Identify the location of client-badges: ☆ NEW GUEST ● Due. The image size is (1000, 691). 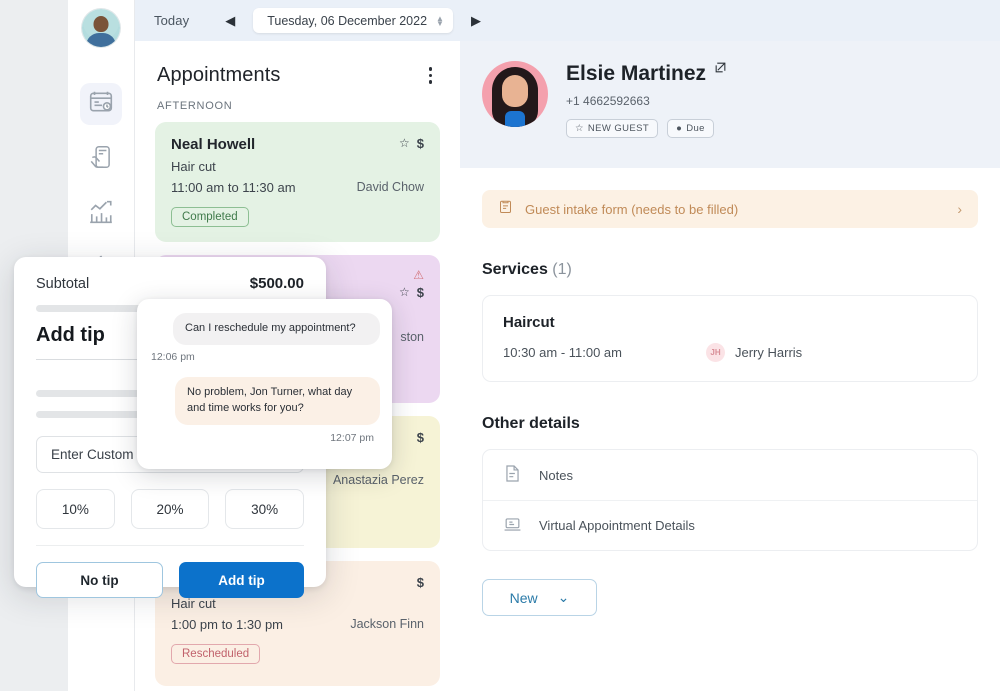
(646, 129).